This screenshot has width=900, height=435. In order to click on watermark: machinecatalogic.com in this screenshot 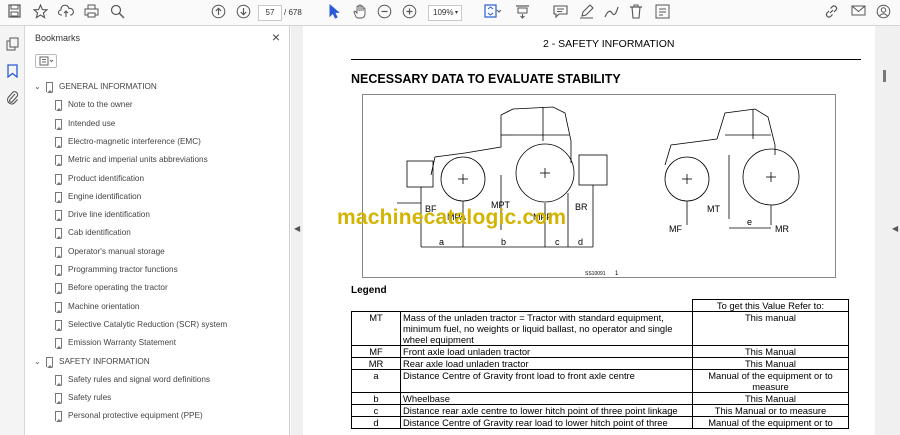, I will do `click(452, 217)`.